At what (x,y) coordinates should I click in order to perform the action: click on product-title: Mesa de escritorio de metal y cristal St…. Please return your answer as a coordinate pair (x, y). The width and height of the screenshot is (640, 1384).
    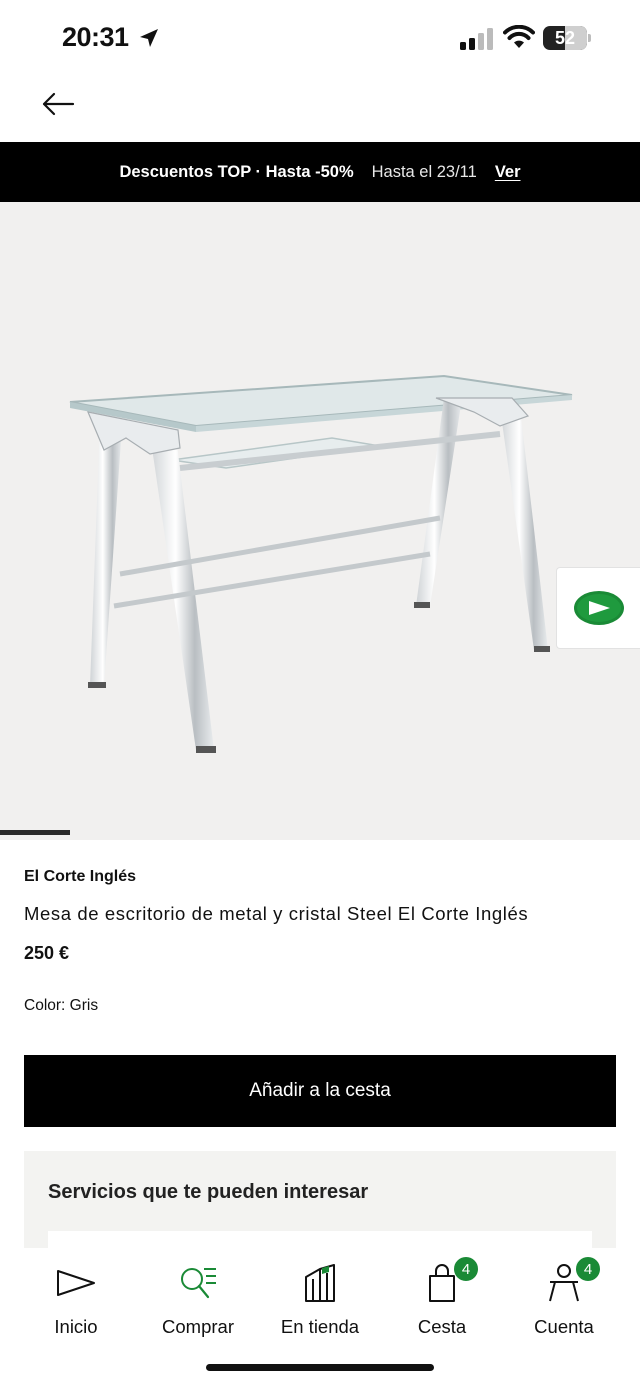
    Looking at the image, I should click on (276, 913).